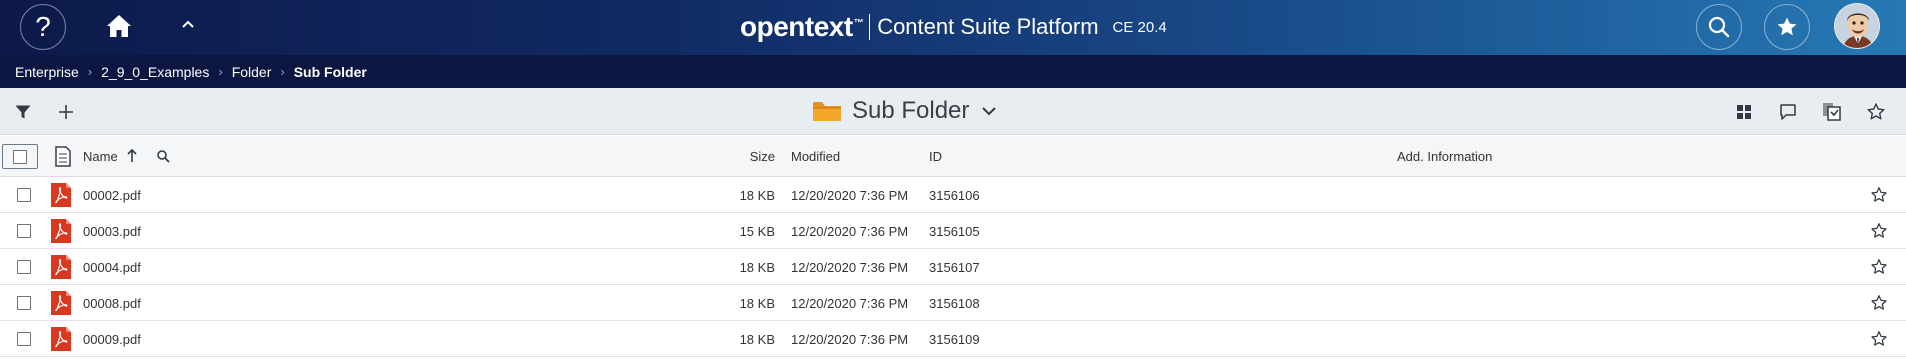 Image resolution: width=1906 pixels, height=359 pixels. I want to click on column-header-name: Name, so click(100, 156).